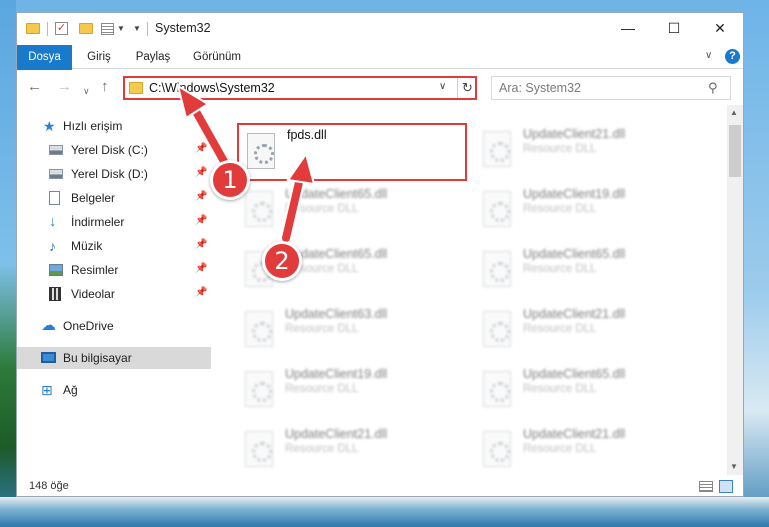  What do you see at coordinates (107, 29) in the screenshot?
I see `customize-view-icon` at bounding box center [107, 29].